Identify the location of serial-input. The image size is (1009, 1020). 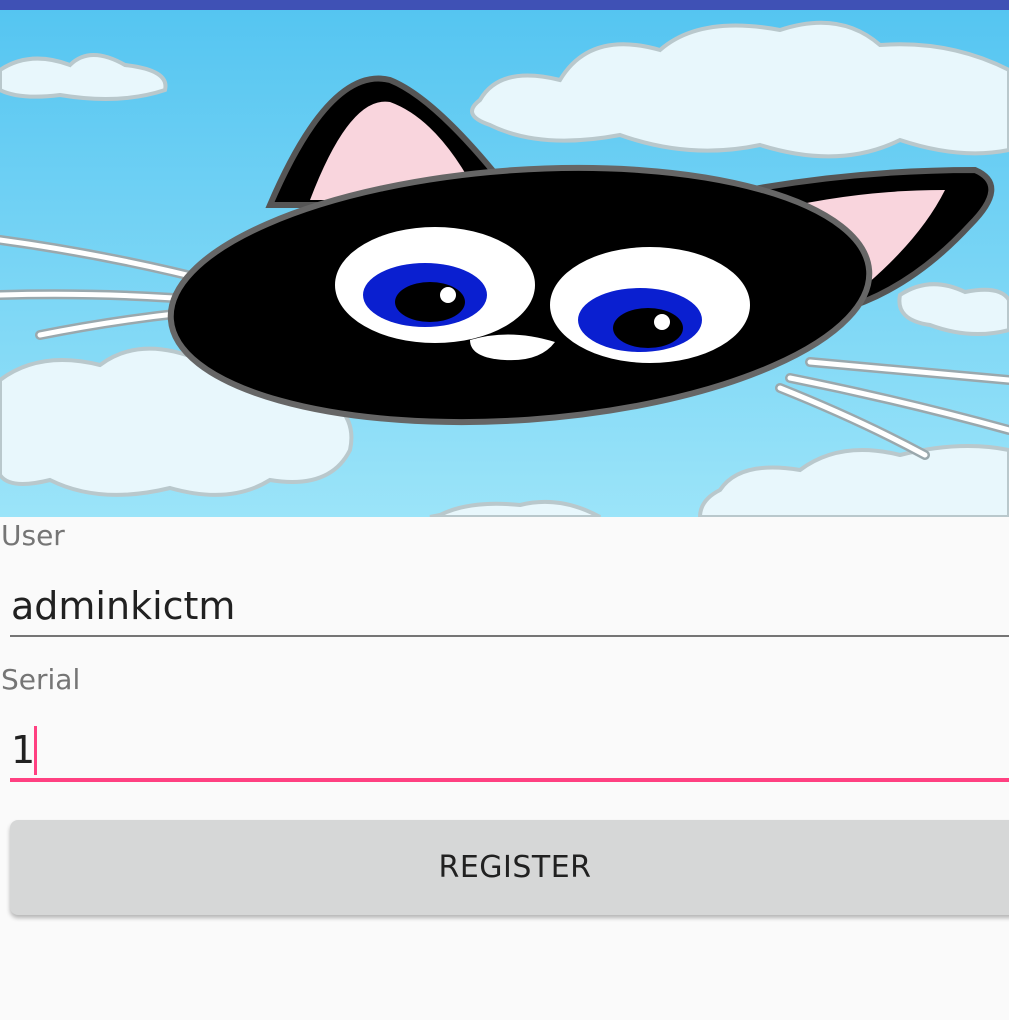
(509, 752).